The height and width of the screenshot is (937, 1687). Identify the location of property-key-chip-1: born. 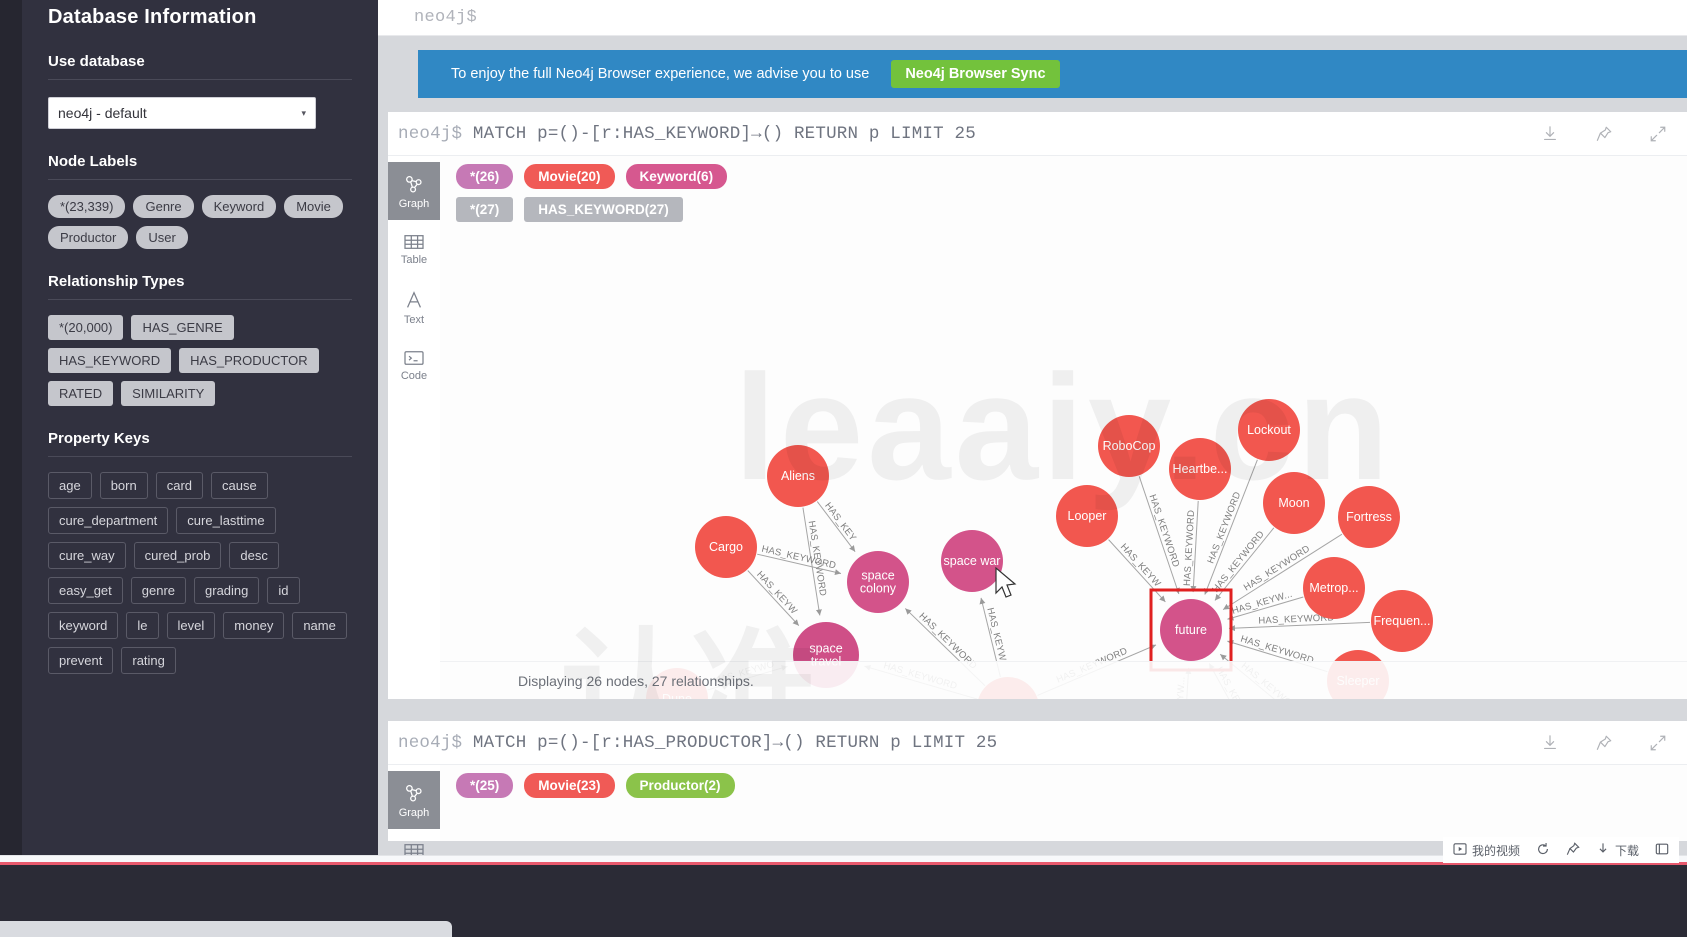
(123, 485).